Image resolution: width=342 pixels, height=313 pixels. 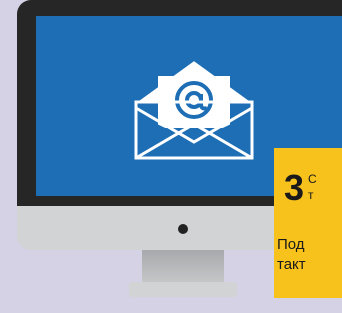 What do you see at coordinates (291, 244) in the screenshot?
I see `tip-body-line-1: Под` at bounding box center [291, 244].